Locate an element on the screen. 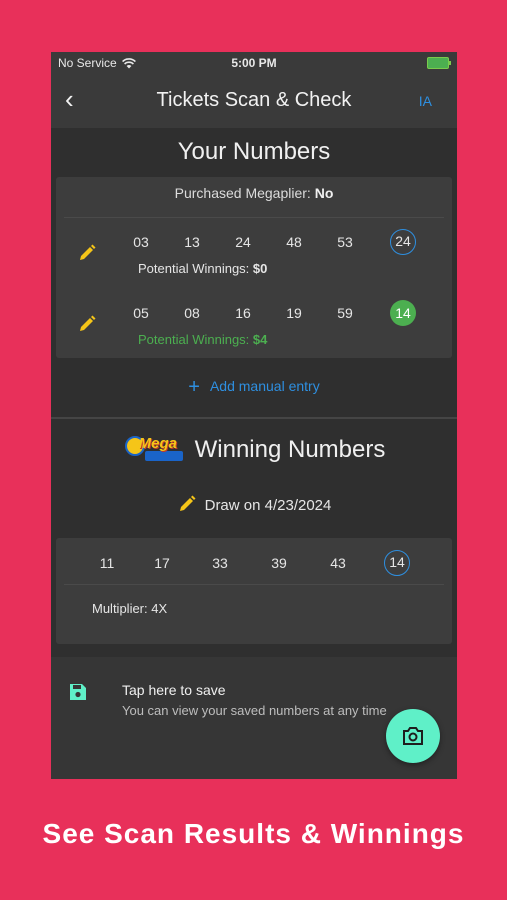  mega-ball: 14 is located at coordinates (397, 563).